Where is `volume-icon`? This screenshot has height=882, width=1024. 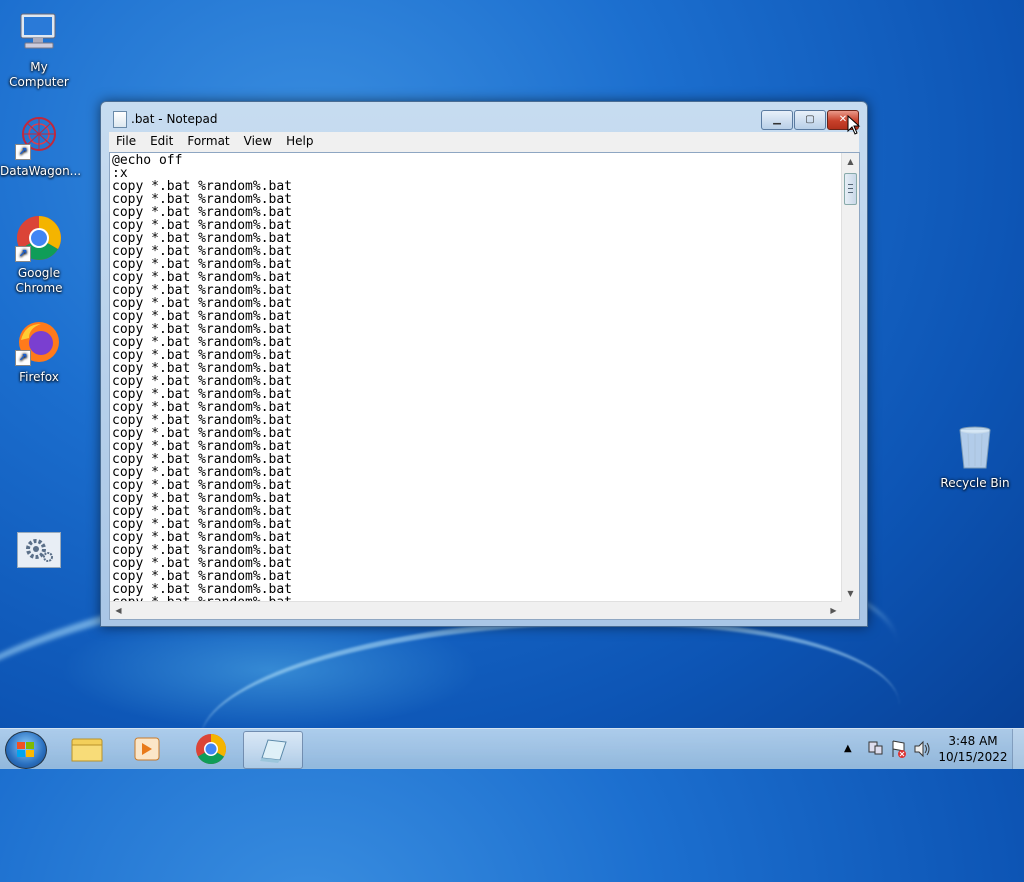 volume-icon is located at coordinates (922, 749).